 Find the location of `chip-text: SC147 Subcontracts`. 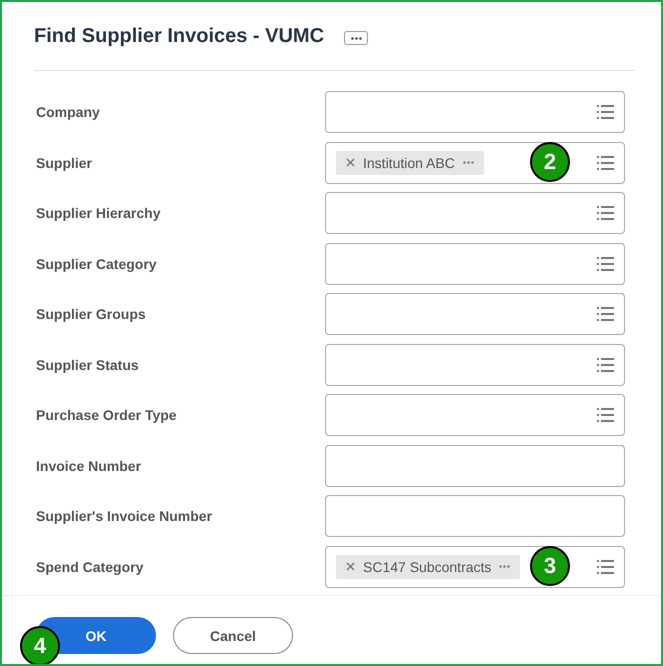

chip-text: SC147 Subcontracts is located at coordinates (427, 566).